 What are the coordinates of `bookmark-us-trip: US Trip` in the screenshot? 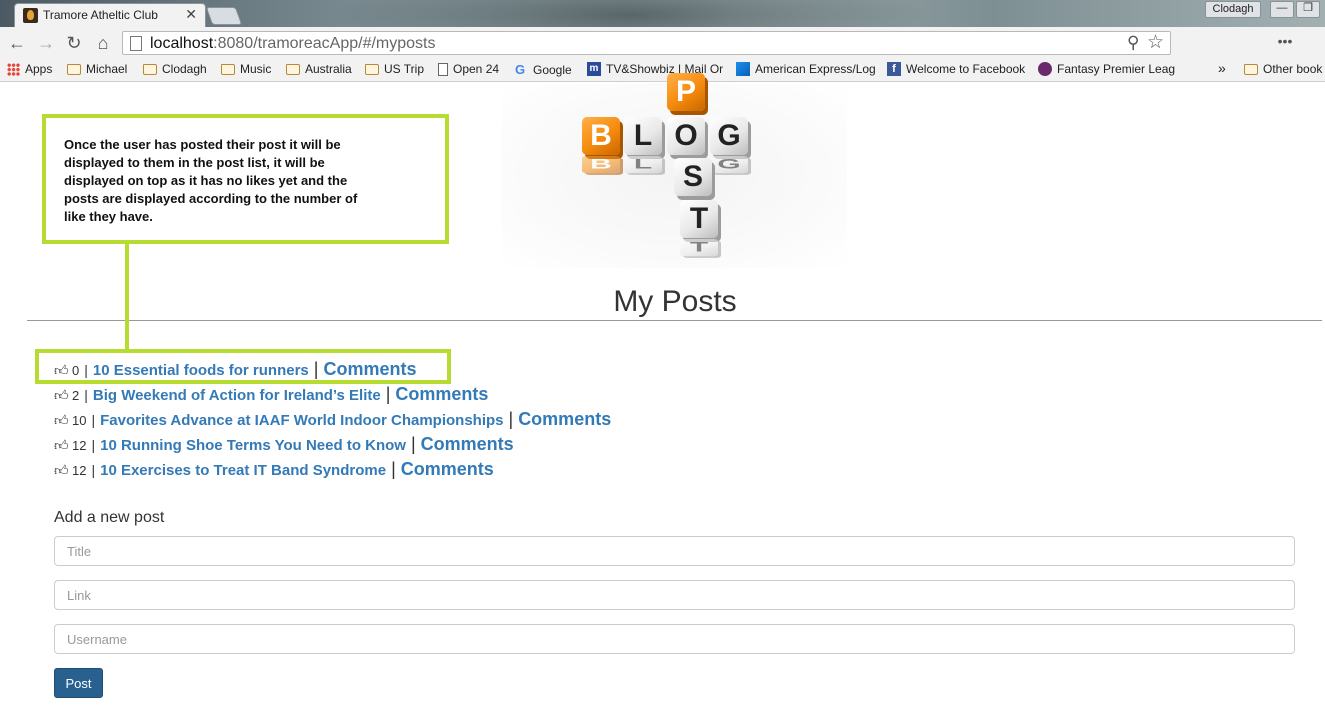 It's located at (394, 69).